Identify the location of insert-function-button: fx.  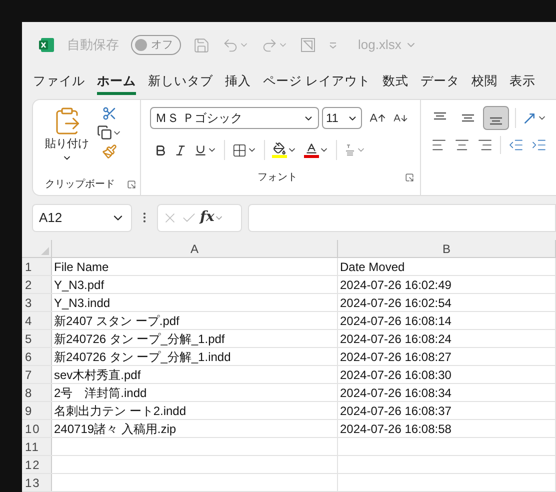
(212, 217).